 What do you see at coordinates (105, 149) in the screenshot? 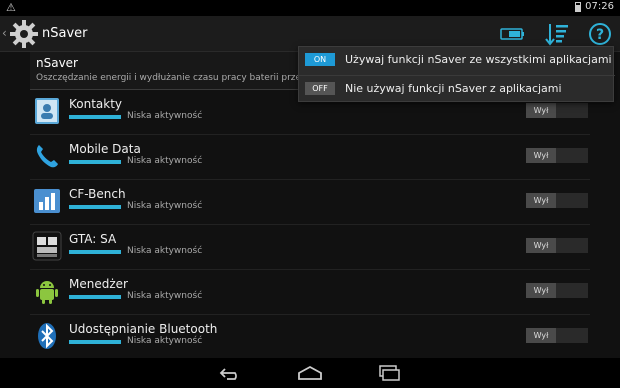
I see `app-name: Mobile Data` at bounding box center [105, 149].